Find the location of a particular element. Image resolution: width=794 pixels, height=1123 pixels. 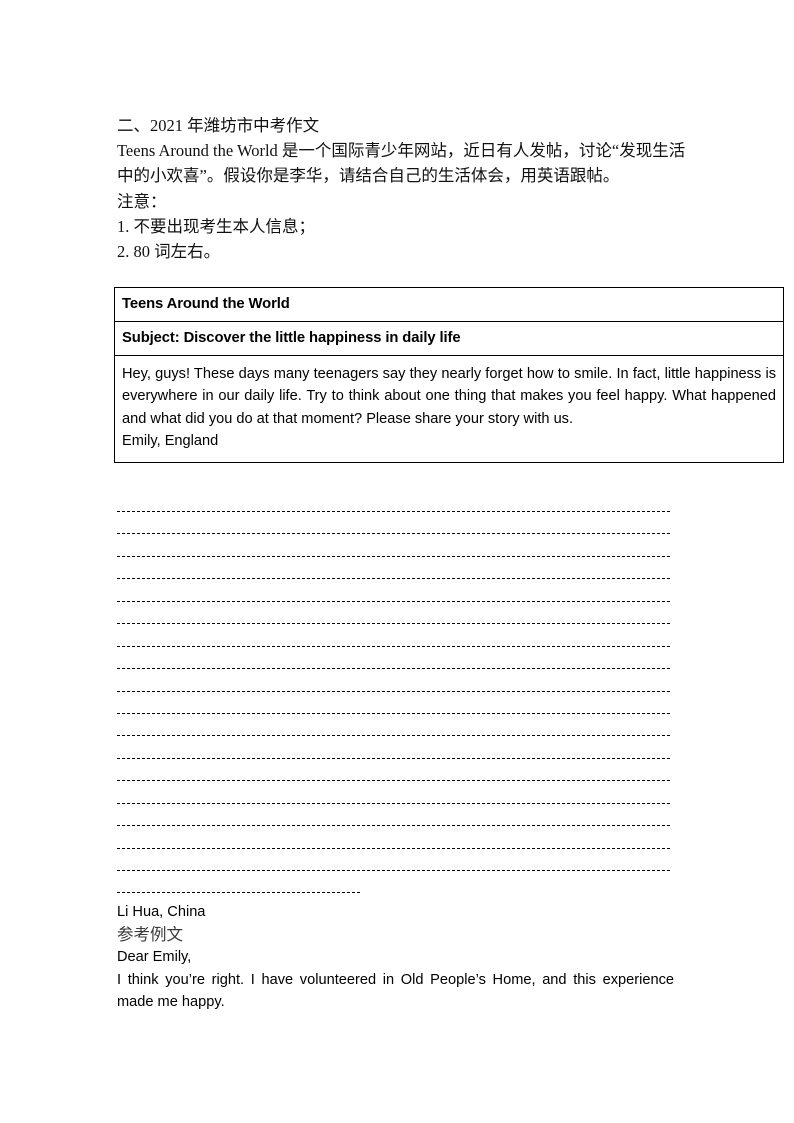

sample-salutation: Dear Emily, is located at coordinates (154, 957).